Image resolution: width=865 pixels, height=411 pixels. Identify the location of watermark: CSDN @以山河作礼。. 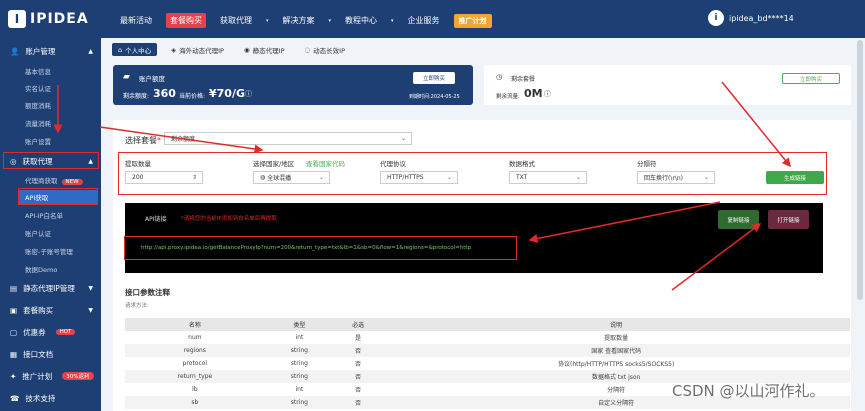
(748, 391).